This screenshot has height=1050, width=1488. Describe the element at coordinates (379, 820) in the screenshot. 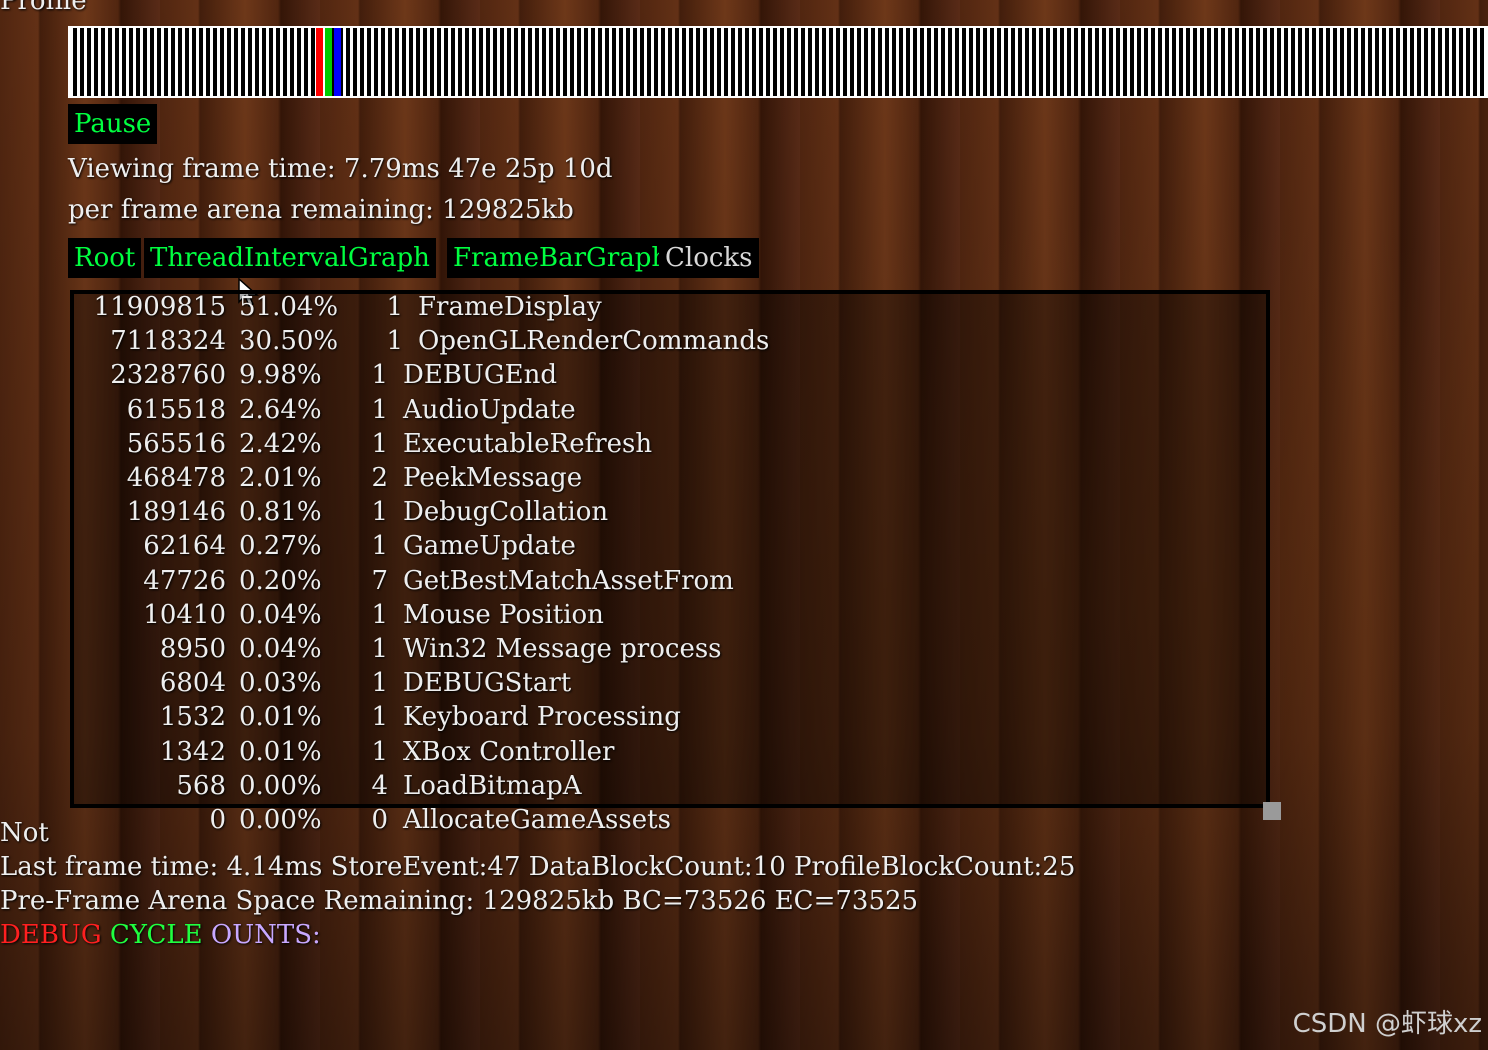

I see `hit-count: 0` at that location.